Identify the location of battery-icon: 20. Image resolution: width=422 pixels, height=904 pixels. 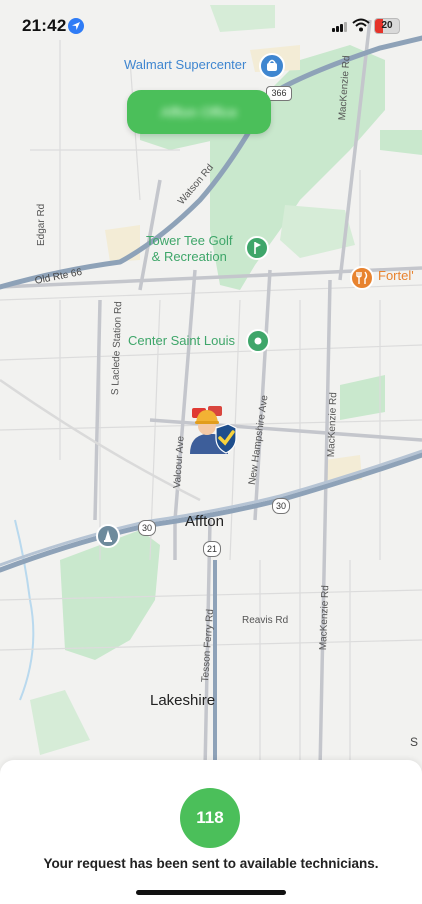
(387, 26).